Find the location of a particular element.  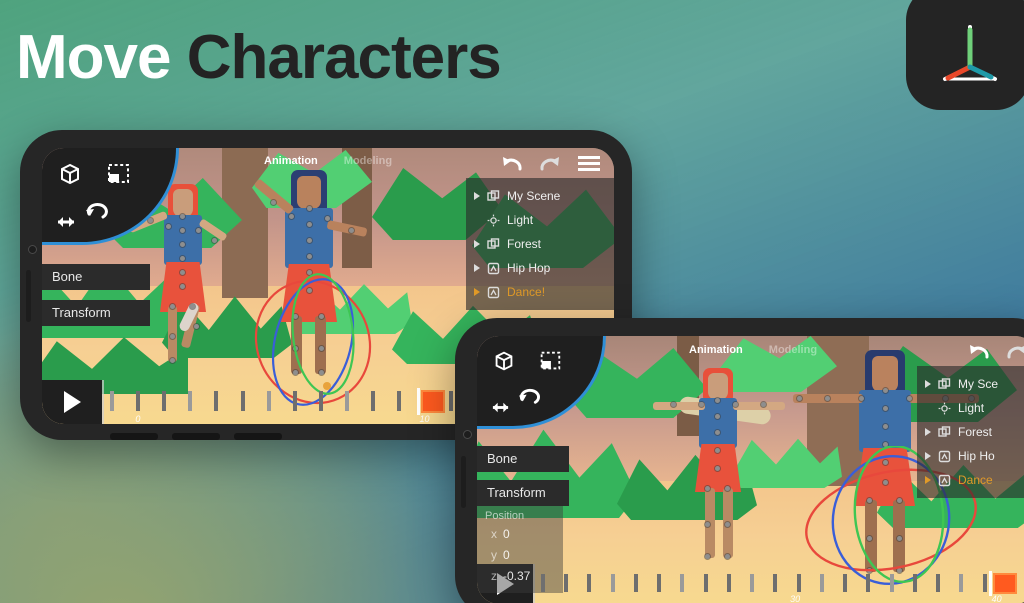

transform-properties: Position x0 y0 z -0.37 is located at coordinates (520, 549).